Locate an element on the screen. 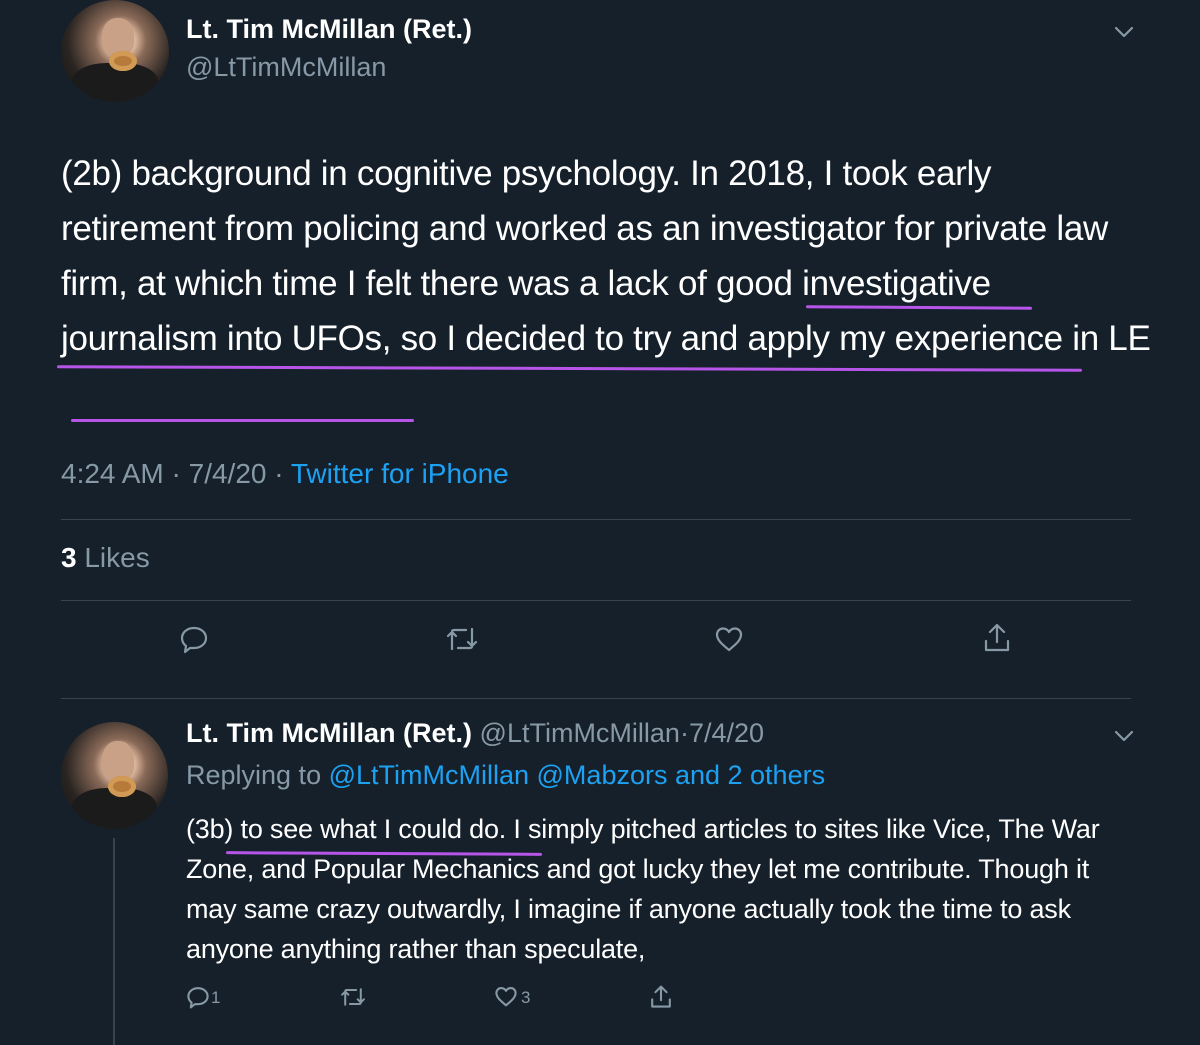 The image size is (1200, 1045). likes-stat: 3 Likes is located at coordinates (105, 558).